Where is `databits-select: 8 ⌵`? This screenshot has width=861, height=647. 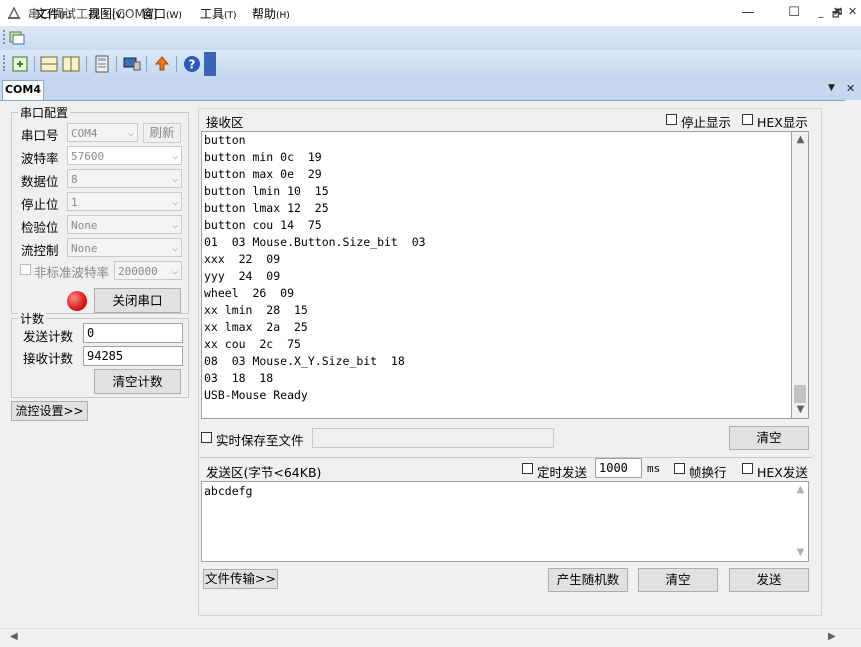 databits-select: 8 ⌵ is located at coordinates (124, 178).